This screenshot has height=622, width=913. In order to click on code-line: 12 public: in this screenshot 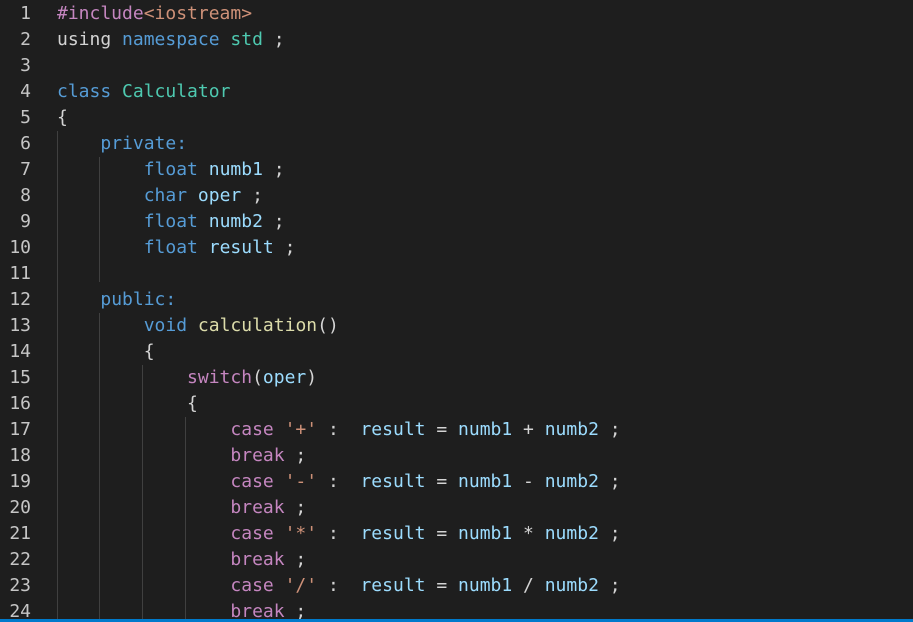, I will do `click(456, 300)`.